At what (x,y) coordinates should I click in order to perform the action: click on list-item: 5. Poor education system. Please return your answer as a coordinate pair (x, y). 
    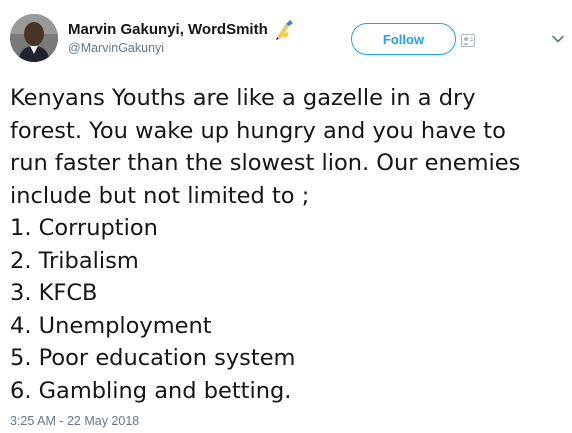
    Looking at the image, I should click on (153, 358).